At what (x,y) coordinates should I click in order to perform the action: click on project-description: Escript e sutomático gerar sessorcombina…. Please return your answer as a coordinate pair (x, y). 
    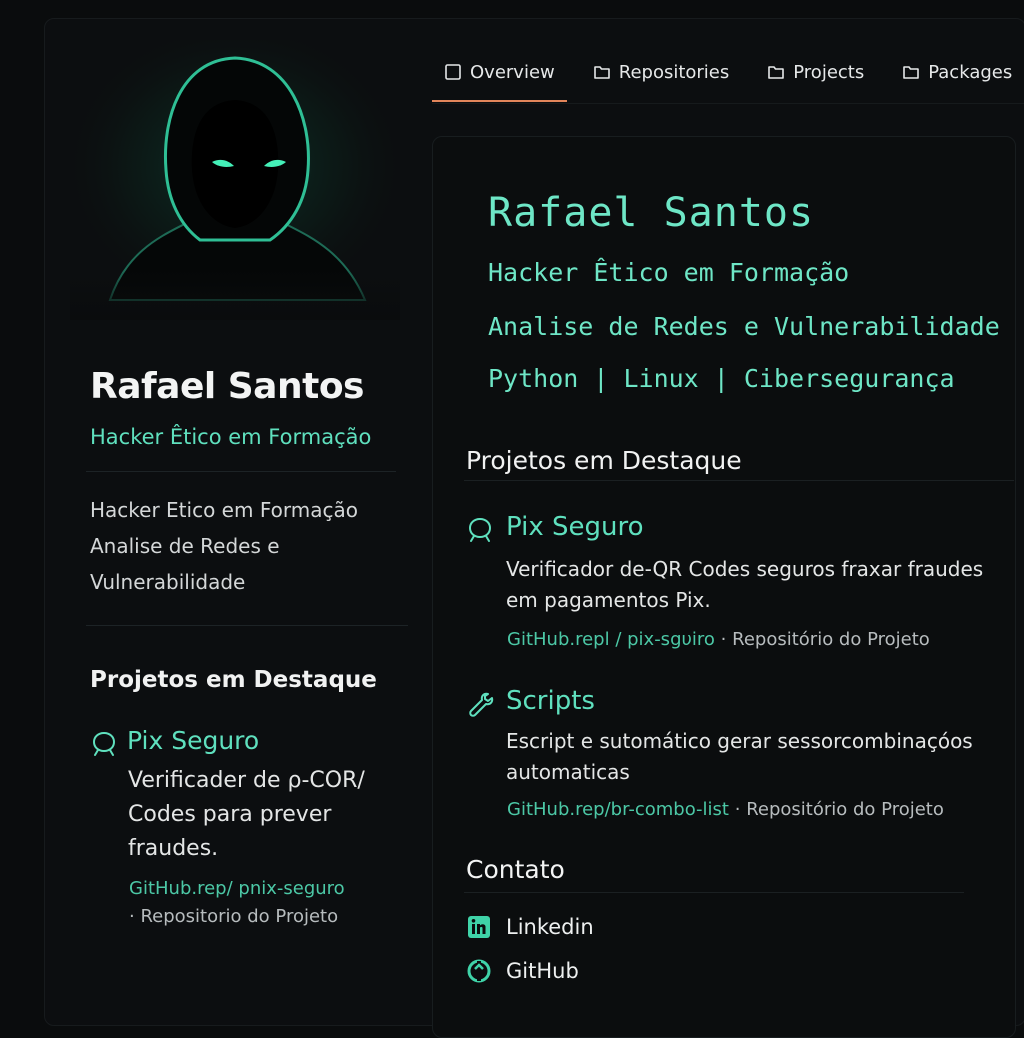
    Looking at the image, I should click on (746, 757).